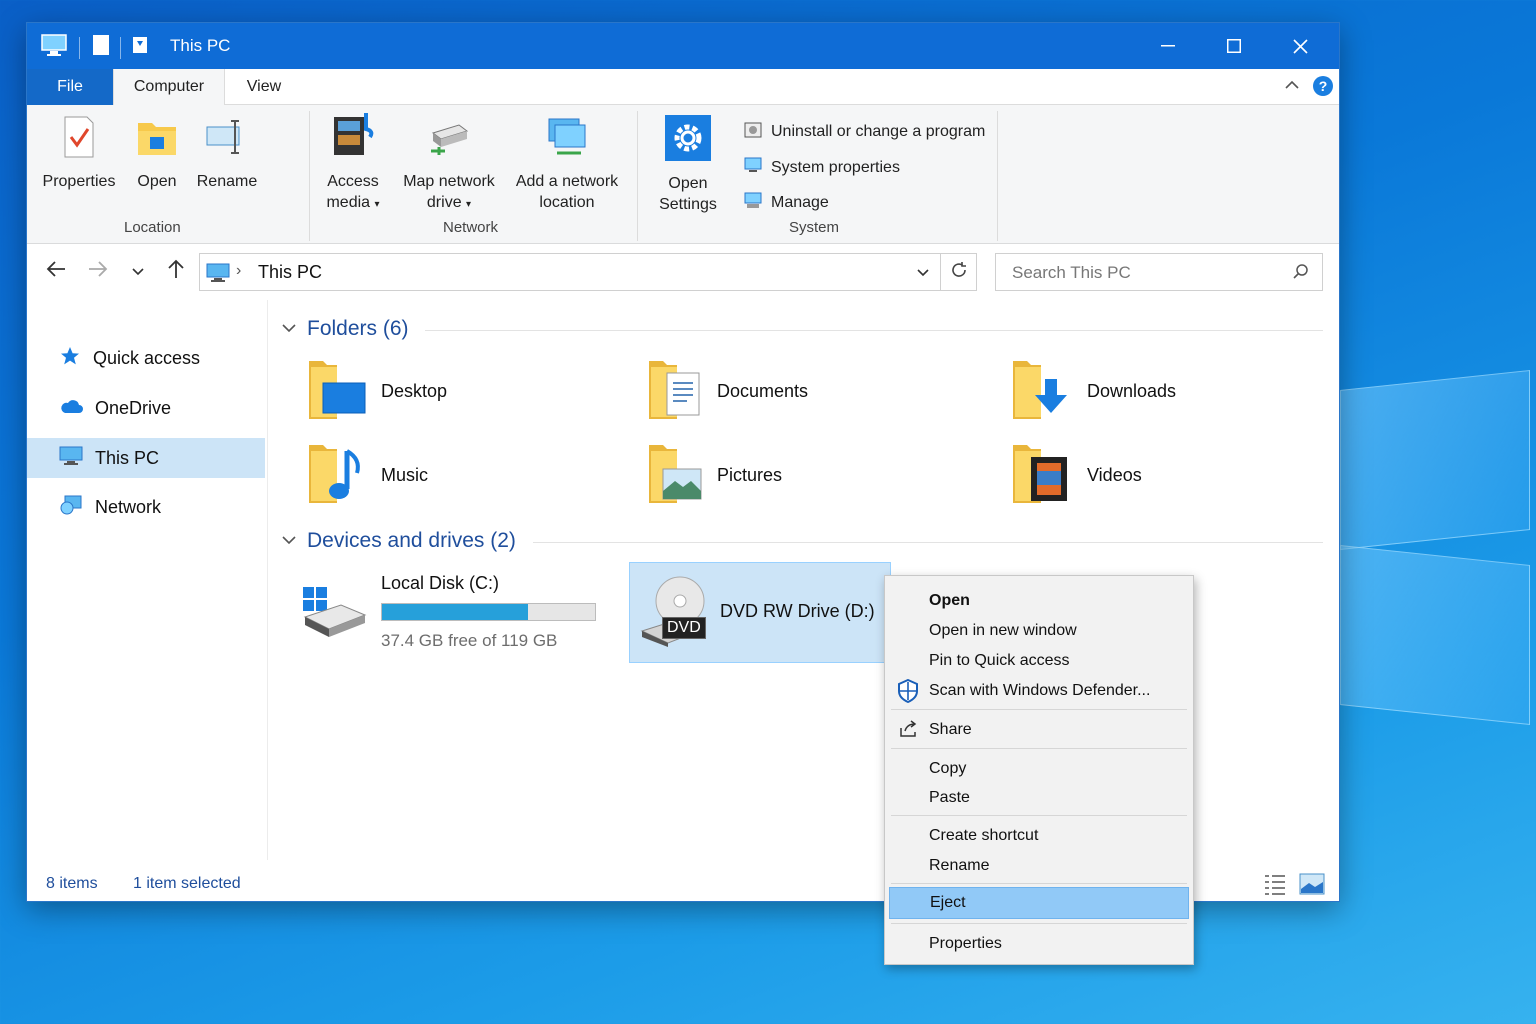 The height and width of the screenshot is (1024, 1536). Describe the element at coordinates (200, 45) in the screenshot. I see `window-title: This PC` at that location.